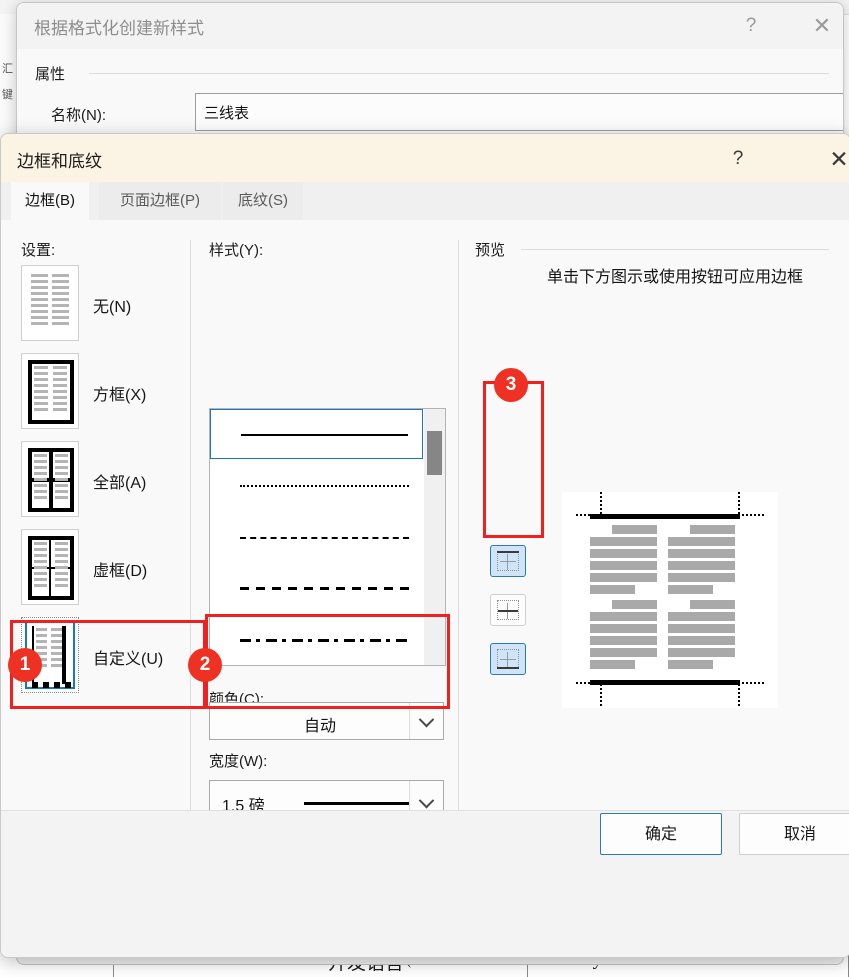  Describe the element at coordinates (78, 115) in the screenshot. I see `name-field-label: 名称(N):` at that location.